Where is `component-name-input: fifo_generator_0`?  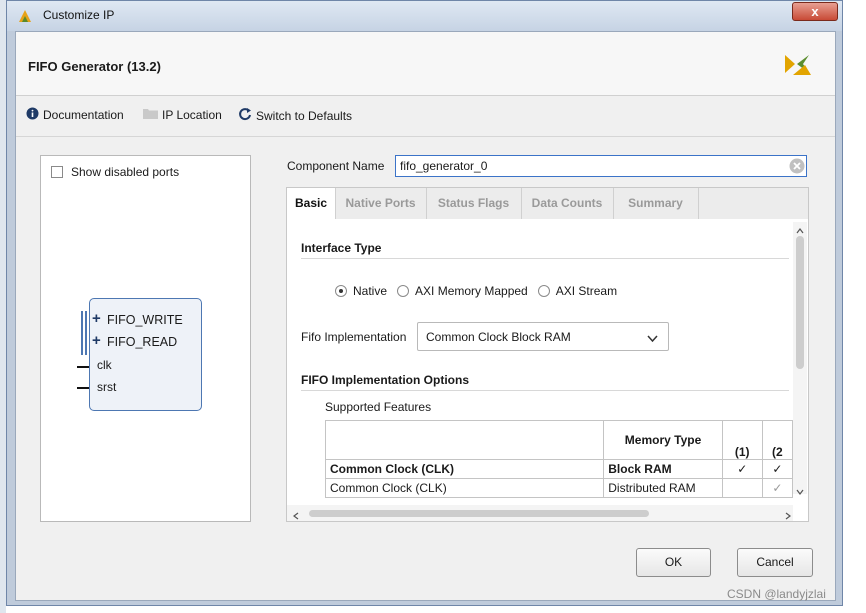
component-name-input: fifo_generator_0 is located at coordinates (601, 166).